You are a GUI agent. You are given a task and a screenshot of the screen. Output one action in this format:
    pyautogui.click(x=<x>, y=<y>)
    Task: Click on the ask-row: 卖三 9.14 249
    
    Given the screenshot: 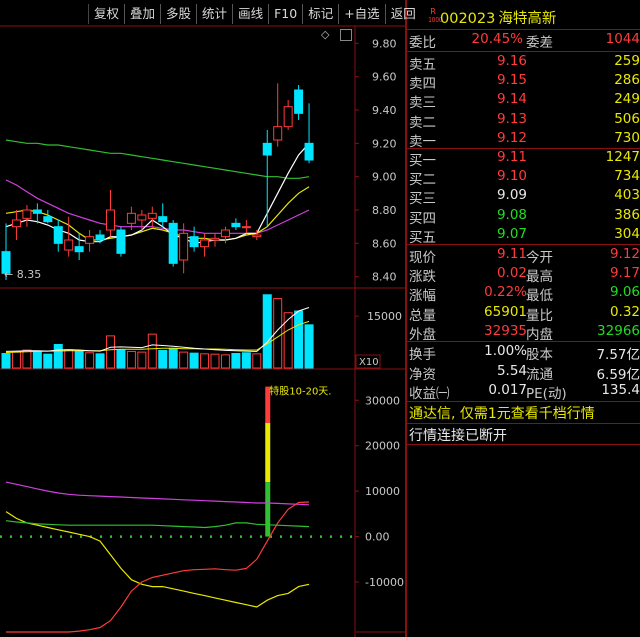 What is the action you would take?
    pyautogui.click(x=523, y=101)
    